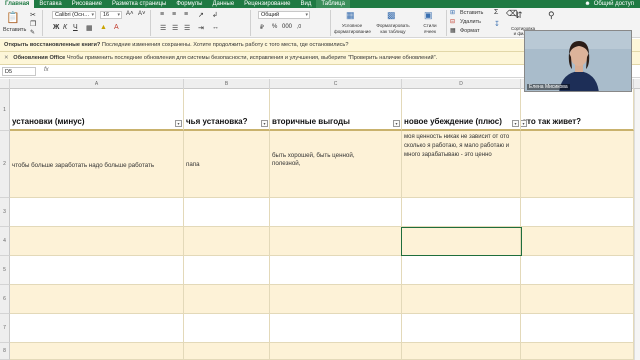  What do you see at coordinates (201, 15) in the screenshot?
I see `orientation-icon: ↗` at bounding box center [201, 15].